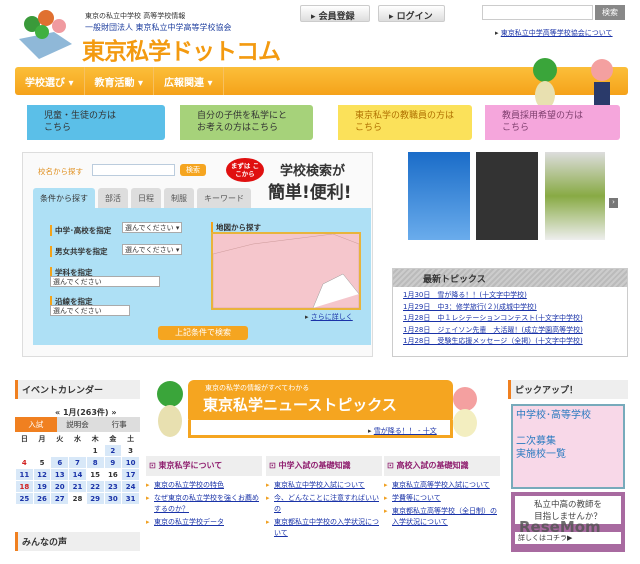  I want to click on banner-subtitle: 東京の私学の情報がすべてわかる, so click(257, 388).